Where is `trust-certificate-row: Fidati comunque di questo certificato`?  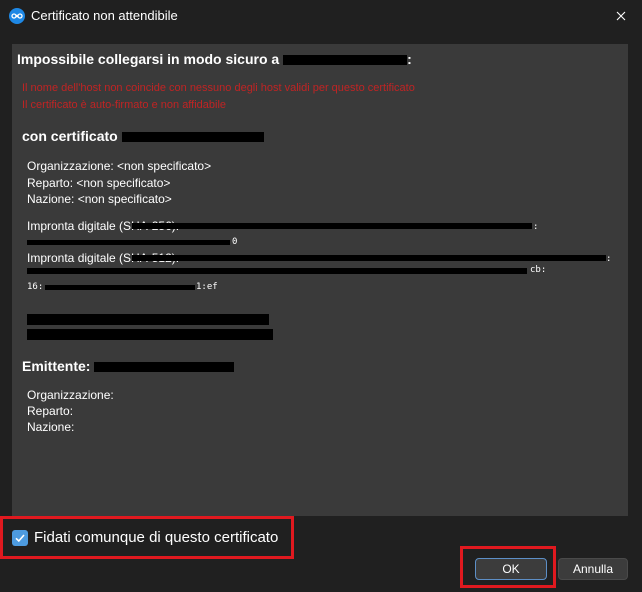
trust-certificate-row: Fidati comunque di questo certificato is located at coordinates (147, 537).